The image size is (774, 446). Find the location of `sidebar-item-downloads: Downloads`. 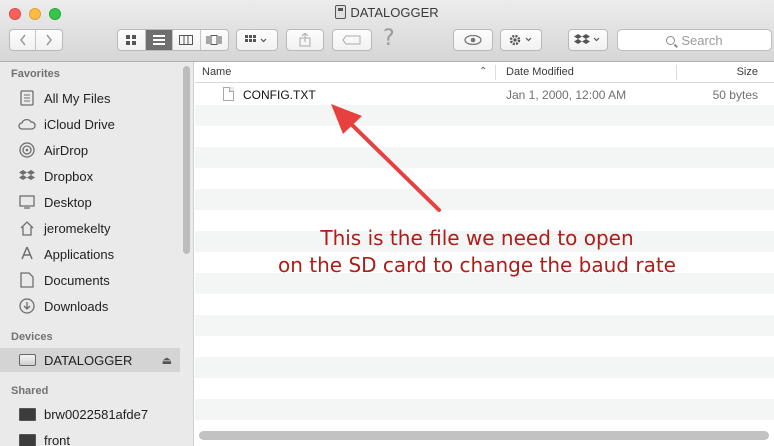

sidebar-item-downloads: Downloads is located at coordinates (90, 306).